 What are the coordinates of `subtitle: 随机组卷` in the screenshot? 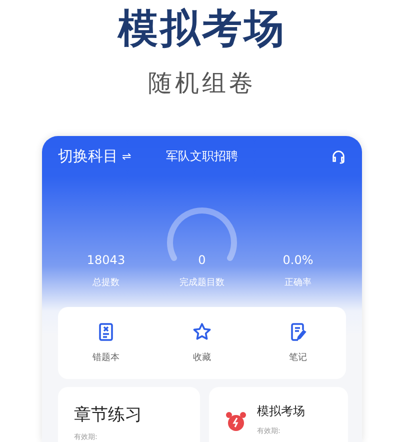 It's located at (202, 83).